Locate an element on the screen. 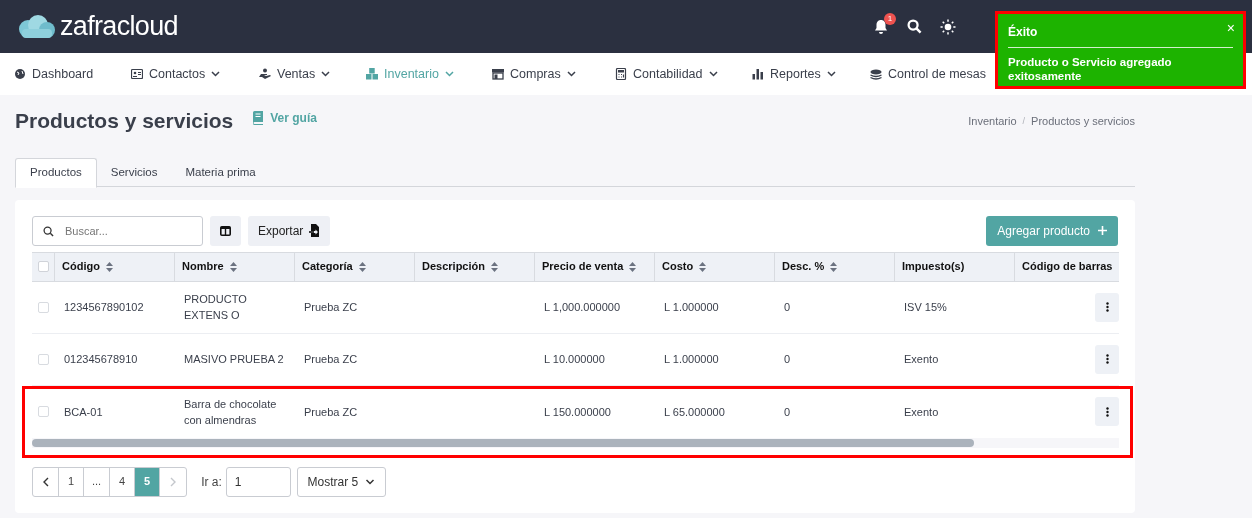 This screenshot has width=1252, height=518. table-cell-text: 1234567890102 is located at coordinates (104, 307).